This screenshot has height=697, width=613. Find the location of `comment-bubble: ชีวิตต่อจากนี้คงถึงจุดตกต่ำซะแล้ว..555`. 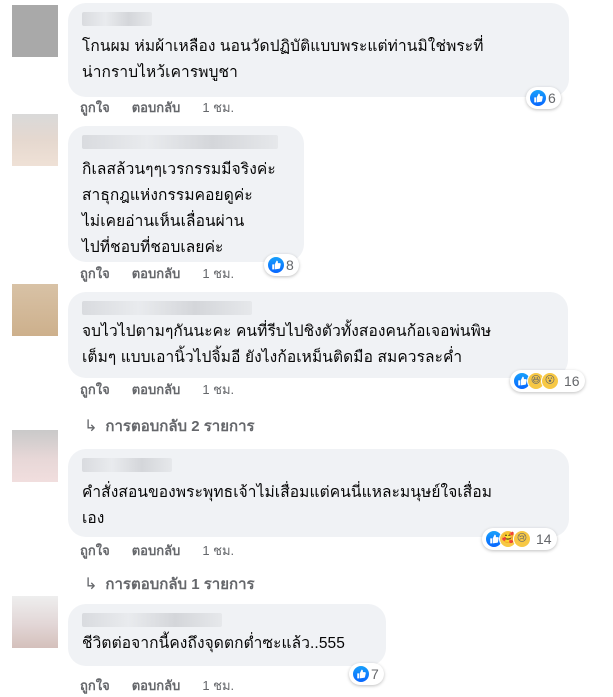

comment-bubble: ชีวิตต่อจากนี้คงถึงจุดตกต่ำซะแล้ว..555 is located at coordinates (227, 635).